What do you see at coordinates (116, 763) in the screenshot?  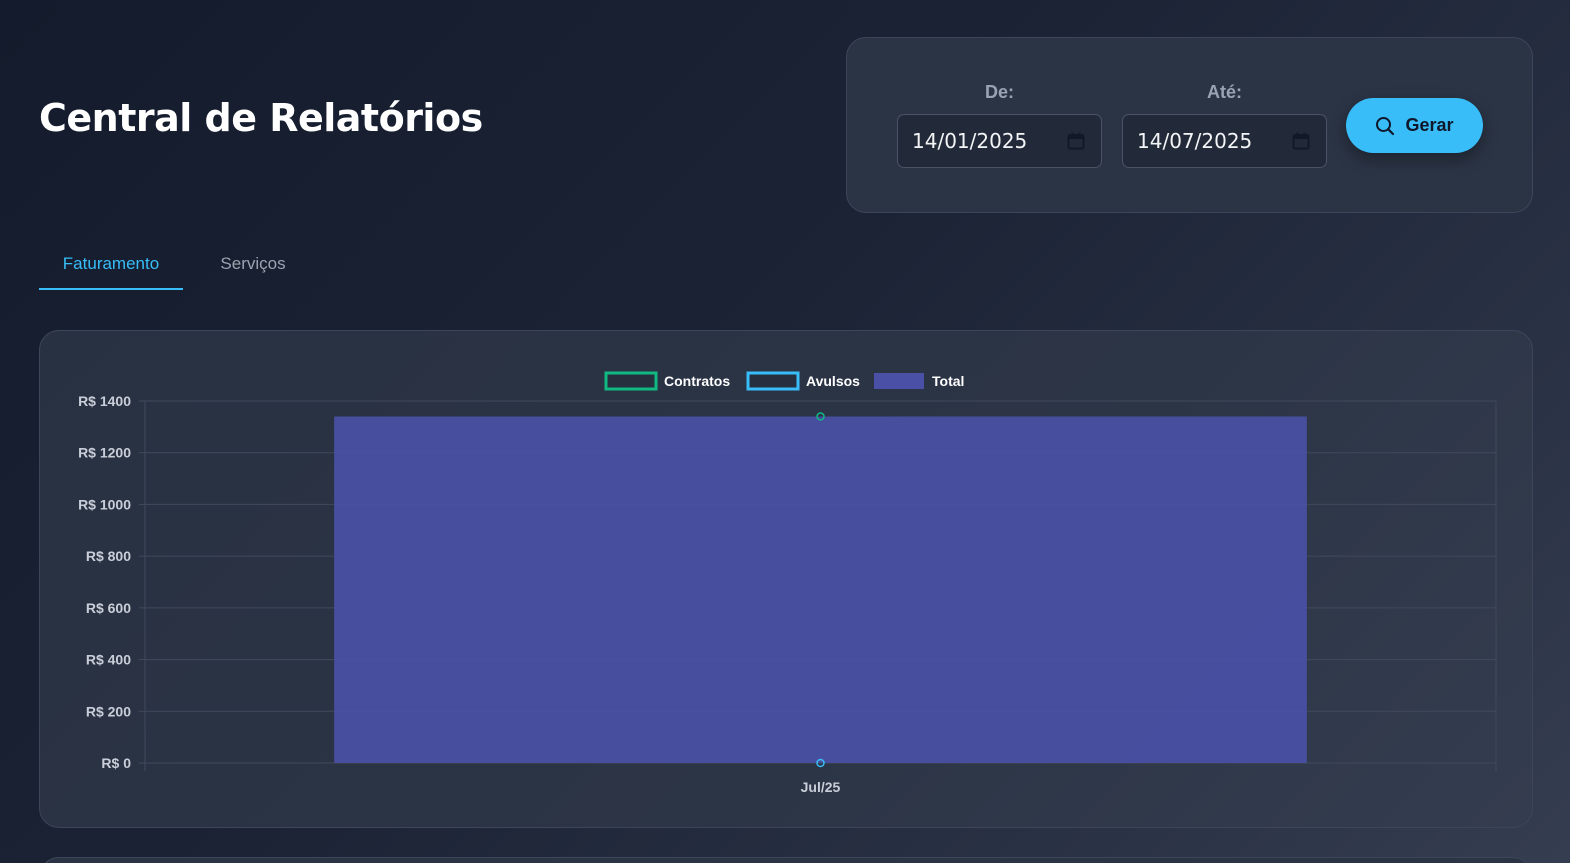 I see `y-tick-label: R$ 0` at bounding box center [116, 763].